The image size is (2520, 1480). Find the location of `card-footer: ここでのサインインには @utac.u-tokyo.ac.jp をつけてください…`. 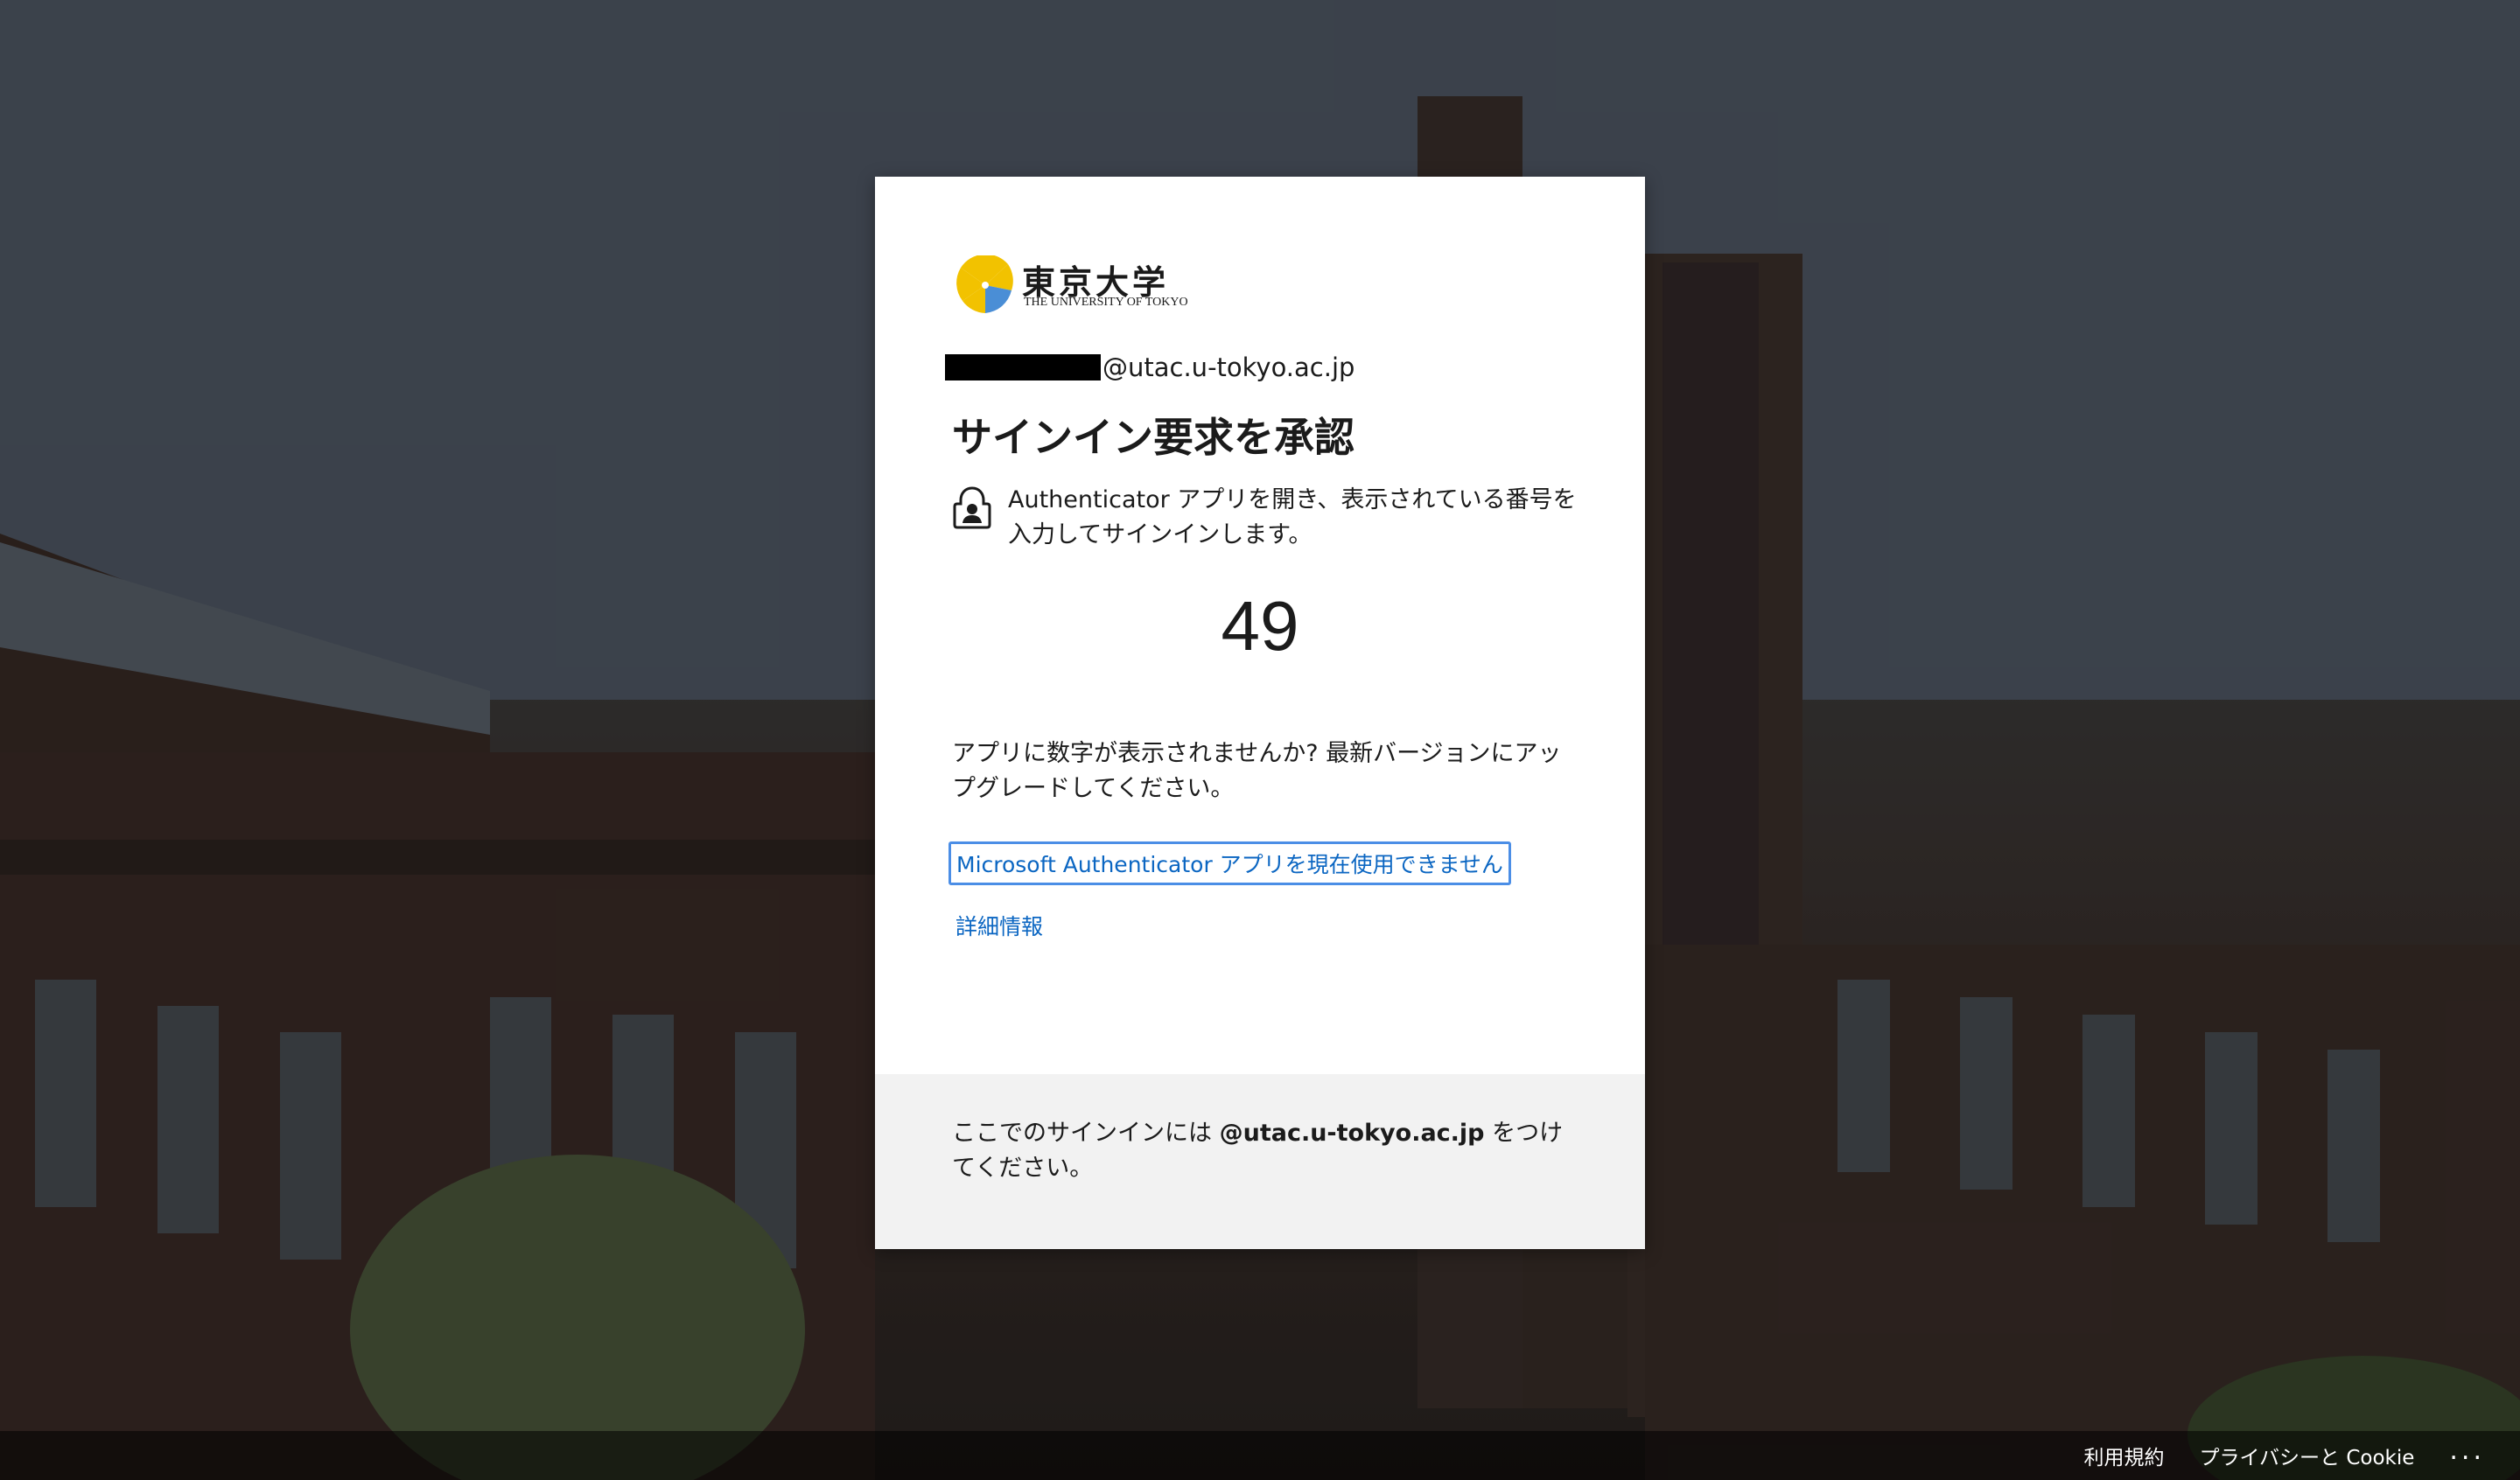

card-footer: ここでのサインインには @utac.u-tokyo.ac.jp をつけてください… is located at coordinates (1260, 1162).